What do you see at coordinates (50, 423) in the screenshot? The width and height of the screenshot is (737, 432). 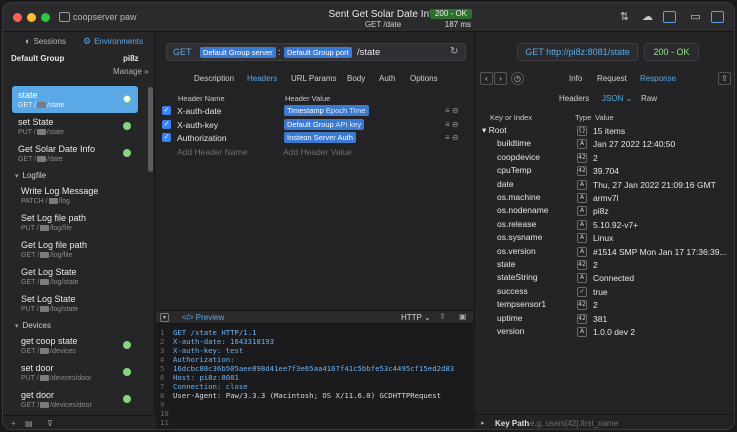 I see `filter-icon: ⊽` at bounding box center [50, 423].